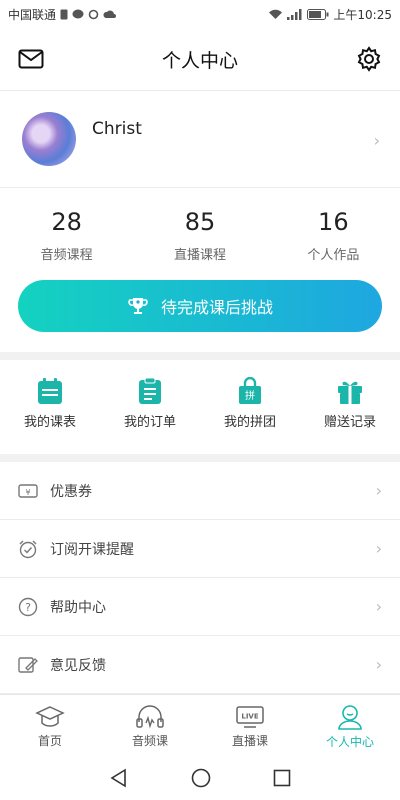 Image resolution: width=400 pixels, height=800 pixels. I want to click on grid-item-gifts: 赠送记录, so click(350, 403).